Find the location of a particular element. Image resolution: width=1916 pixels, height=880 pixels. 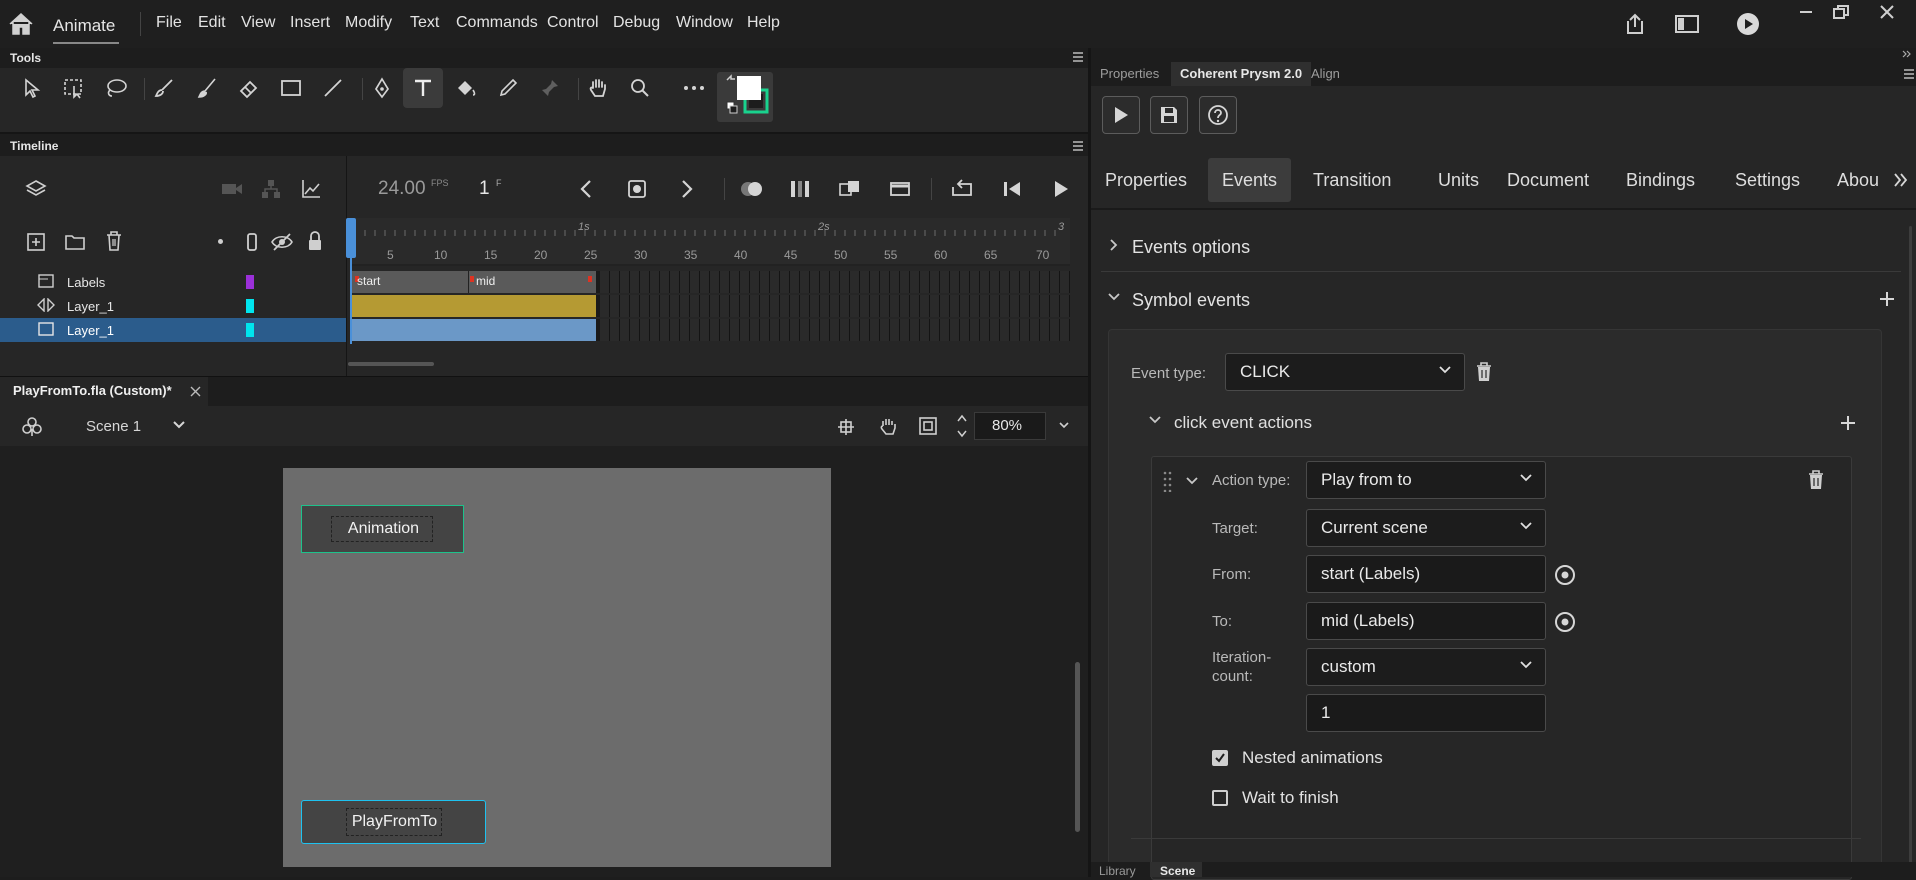

eraser-tool-icon is located at coordinates (249, 88).